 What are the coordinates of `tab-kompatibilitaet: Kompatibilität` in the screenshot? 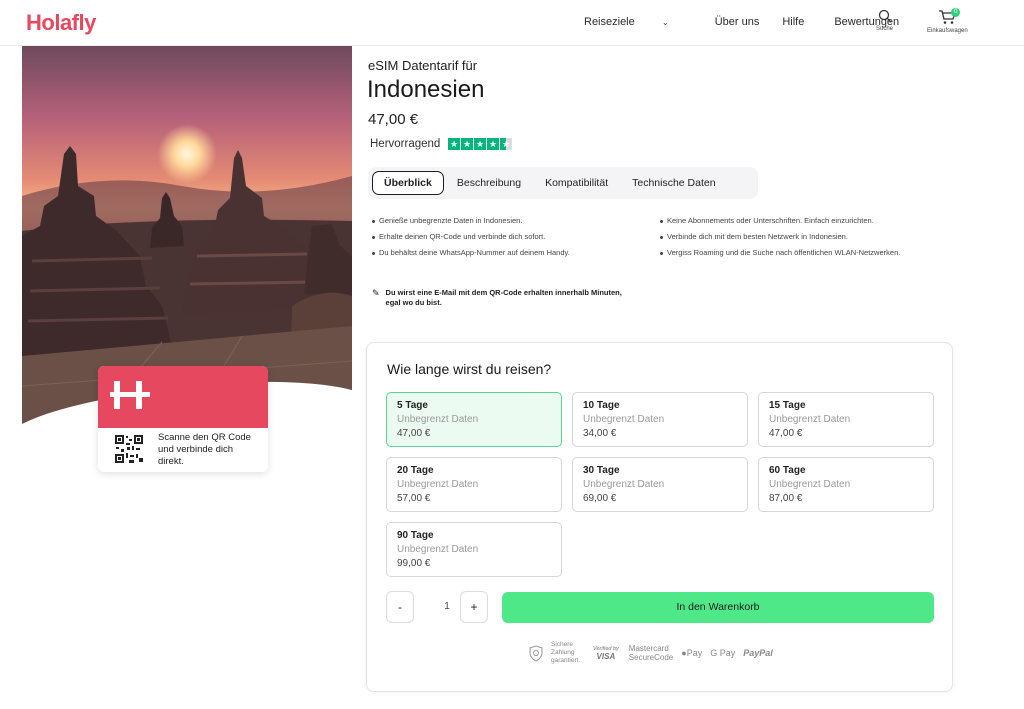 It's located at (576, 183).